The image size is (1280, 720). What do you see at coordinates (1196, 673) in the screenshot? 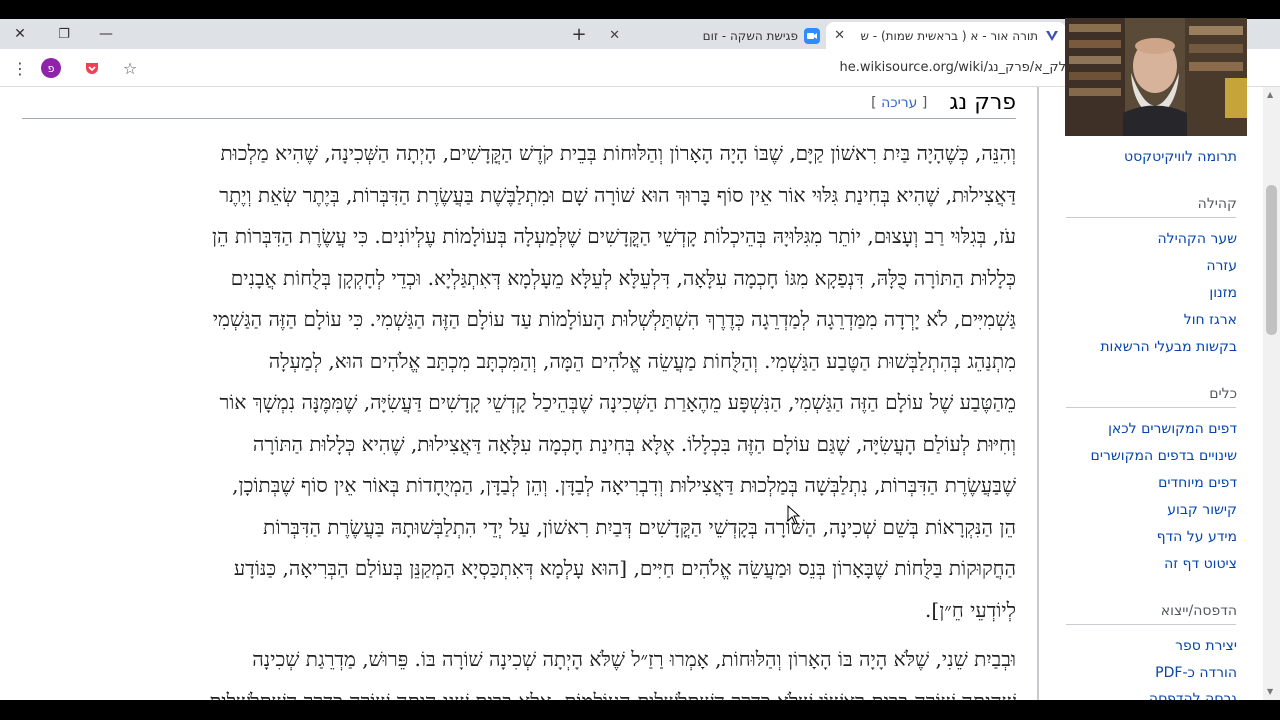
I see `sidebar-item-download-pdf: הורדה כ-PDF` at bounding box center [1196, 673].